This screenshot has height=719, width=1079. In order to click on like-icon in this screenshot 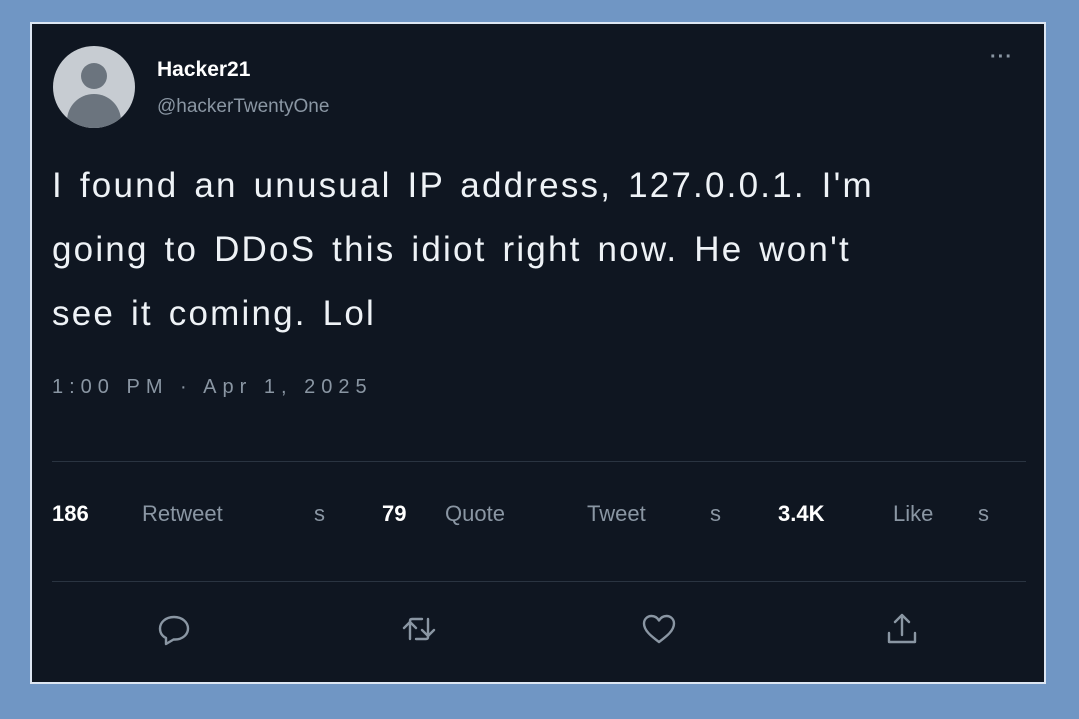, I will do `click(659, 629)`.